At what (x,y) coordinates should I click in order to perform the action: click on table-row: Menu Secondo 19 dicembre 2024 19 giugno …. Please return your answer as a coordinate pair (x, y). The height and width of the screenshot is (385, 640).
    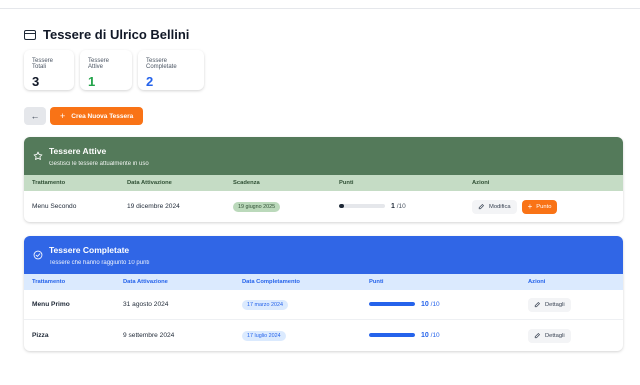
    Looking at the image, I should click on (323, 206).